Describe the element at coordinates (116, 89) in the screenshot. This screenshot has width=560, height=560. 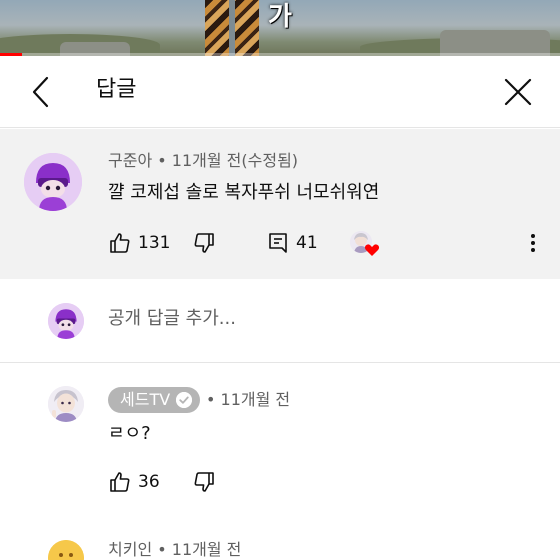
I see `page-title: 답글` at that location.